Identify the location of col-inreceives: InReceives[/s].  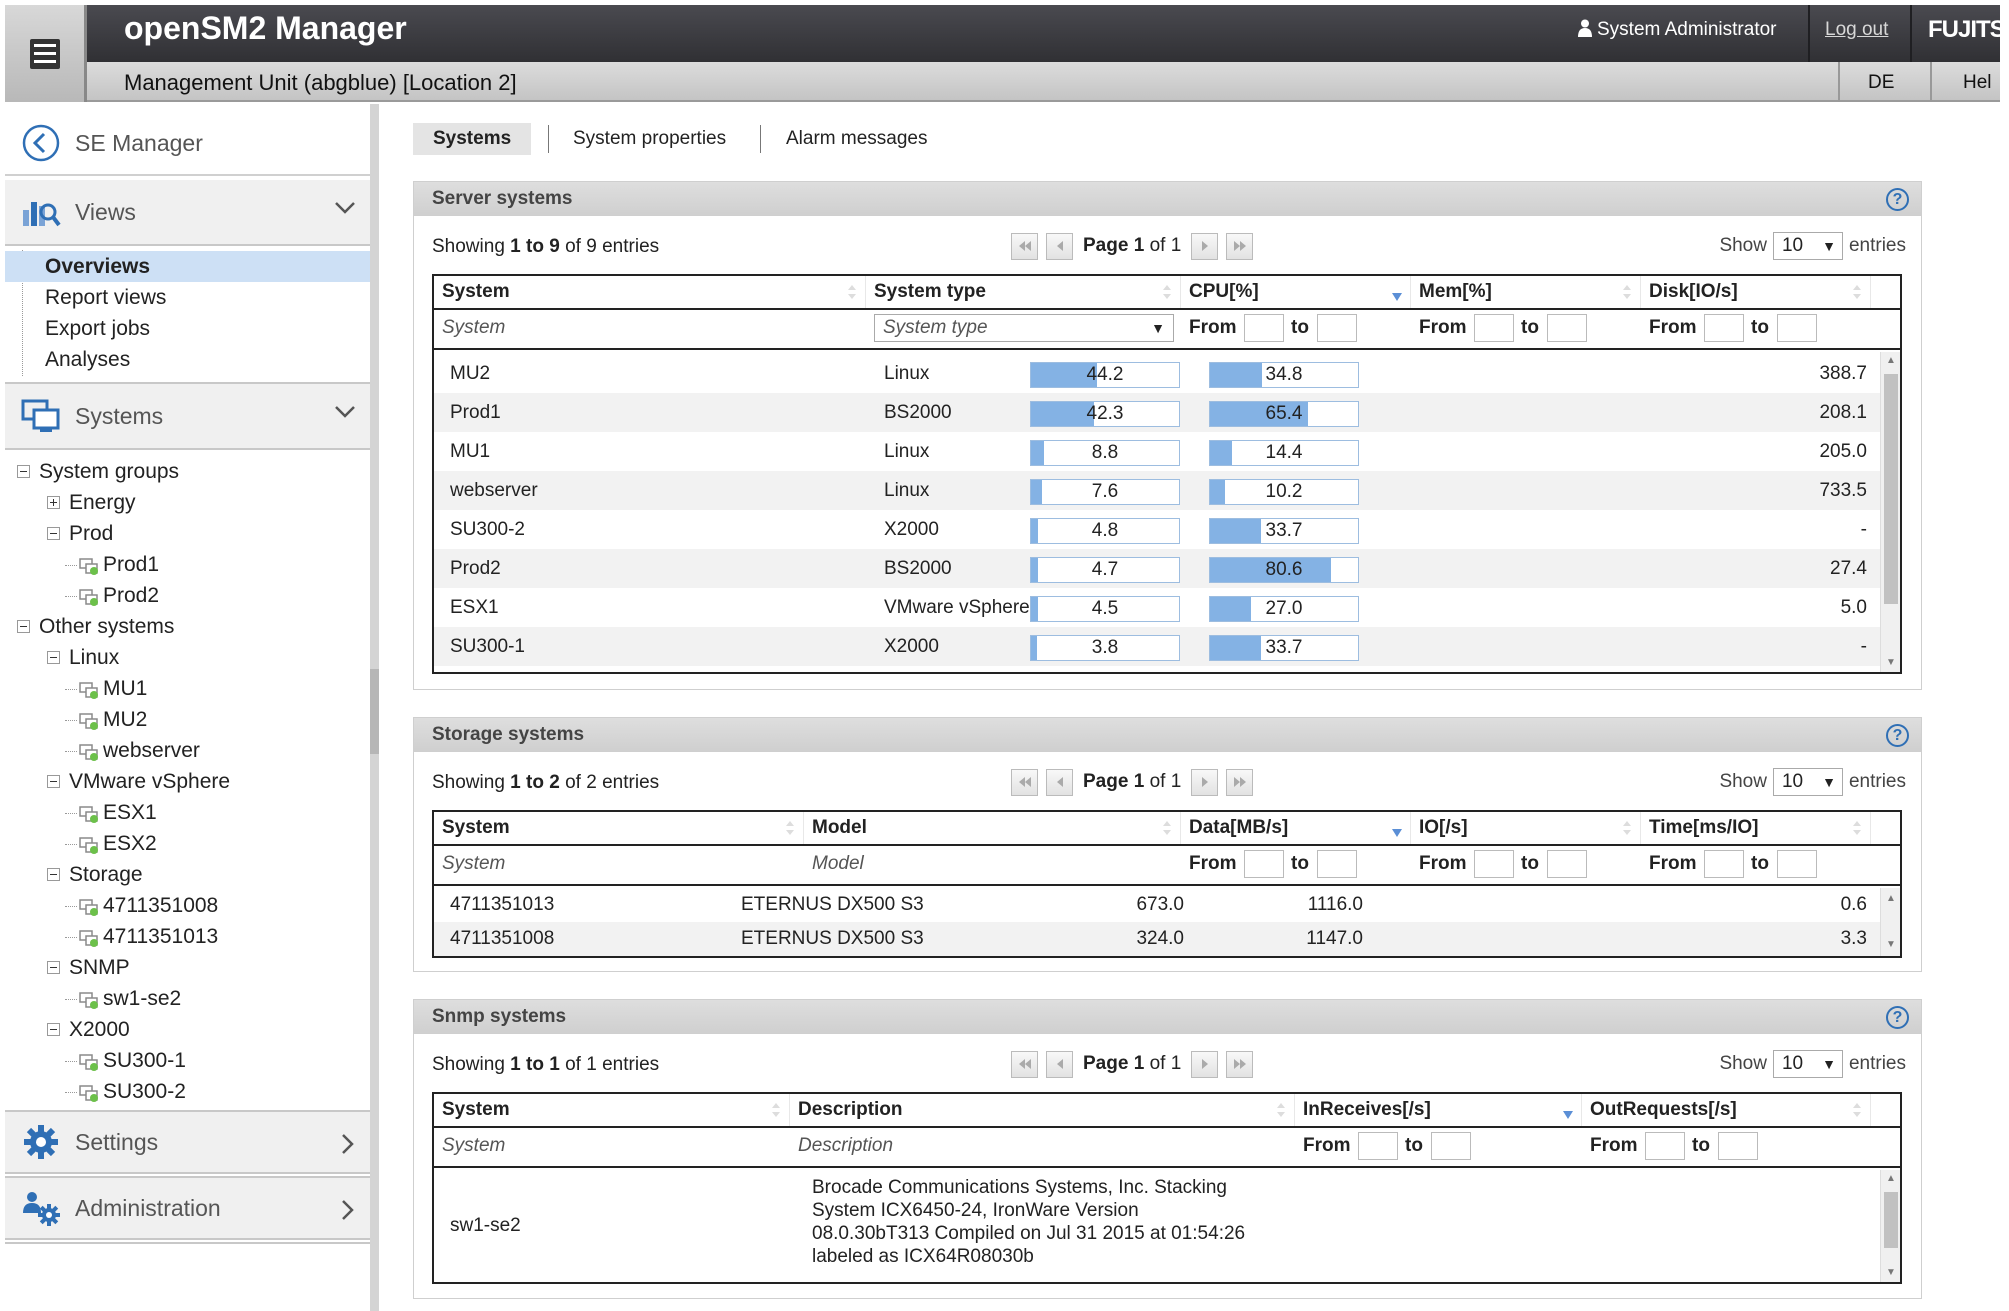
(1438, 1110).